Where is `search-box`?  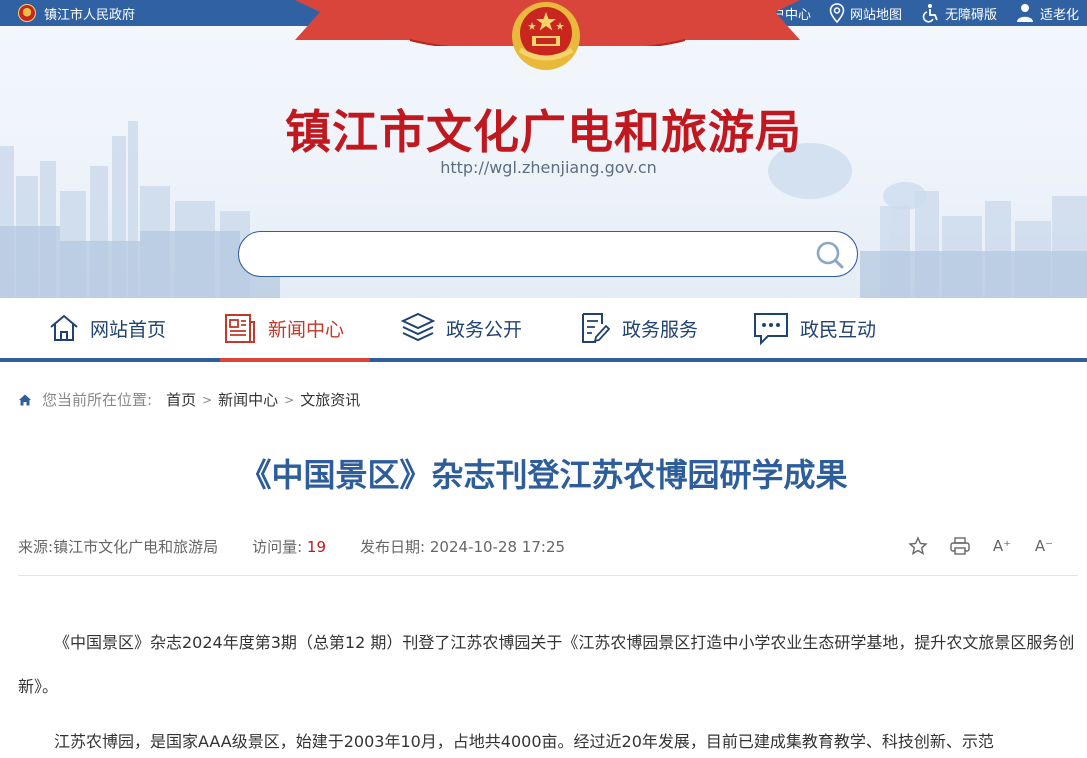 search-box is located at coordinates (548, 254).